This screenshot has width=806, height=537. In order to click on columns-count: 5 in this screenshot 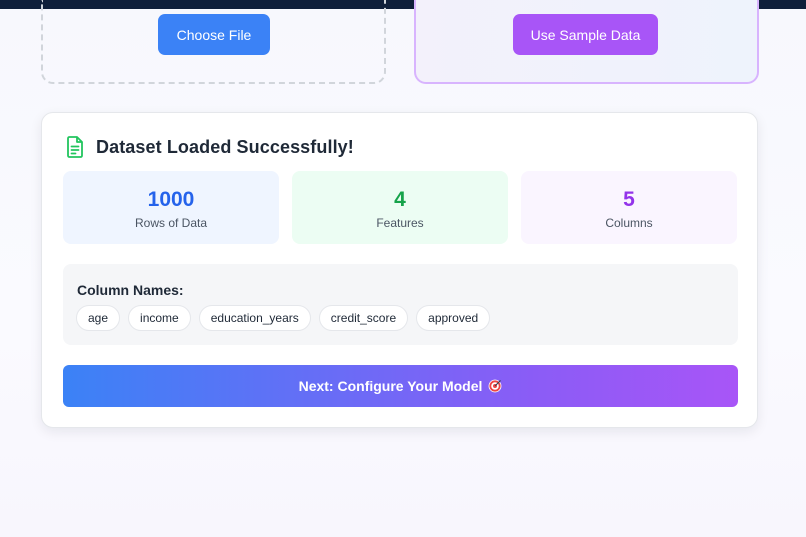, I will do `click(629, 199)`.